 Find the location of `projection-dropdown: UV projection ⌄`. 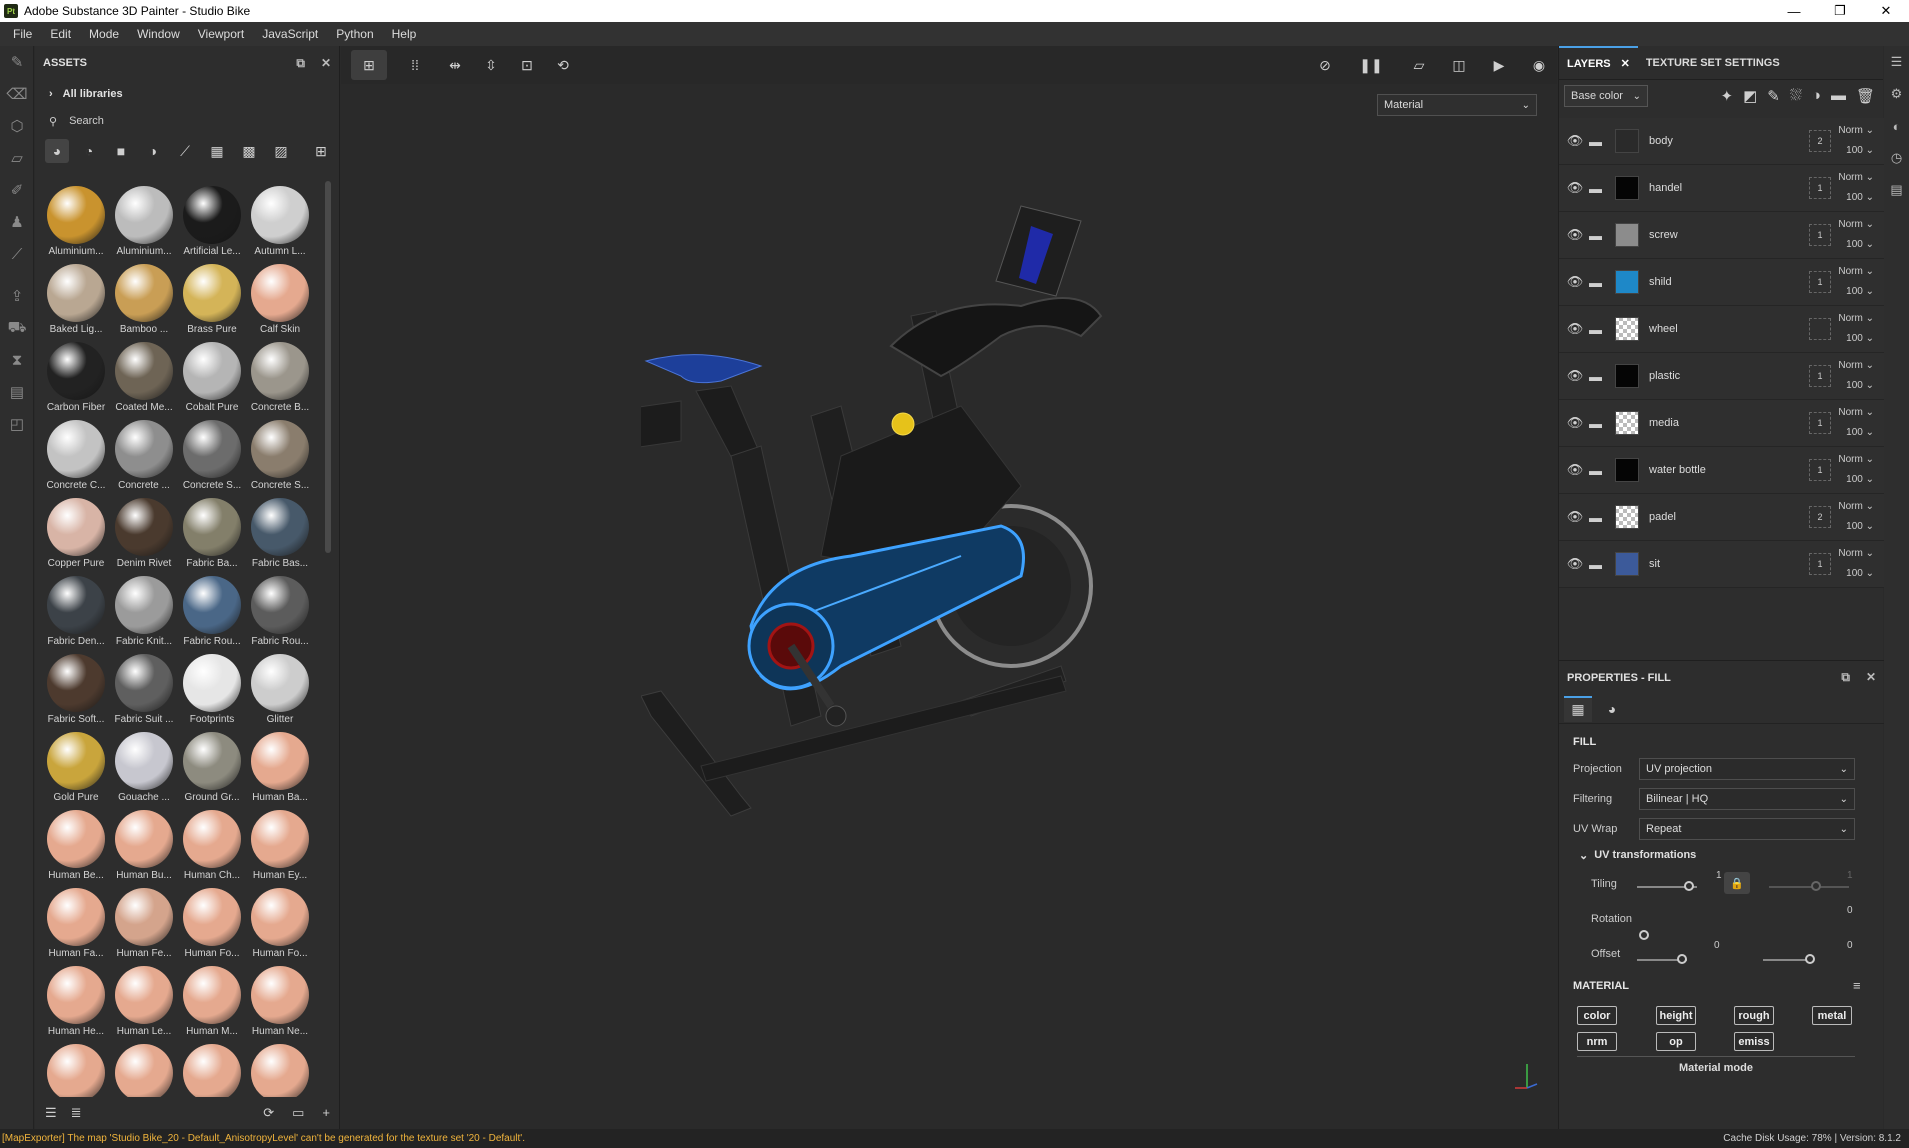

projection-dropdown: UV projection ⌄ is located at coordinates (1747, 769).